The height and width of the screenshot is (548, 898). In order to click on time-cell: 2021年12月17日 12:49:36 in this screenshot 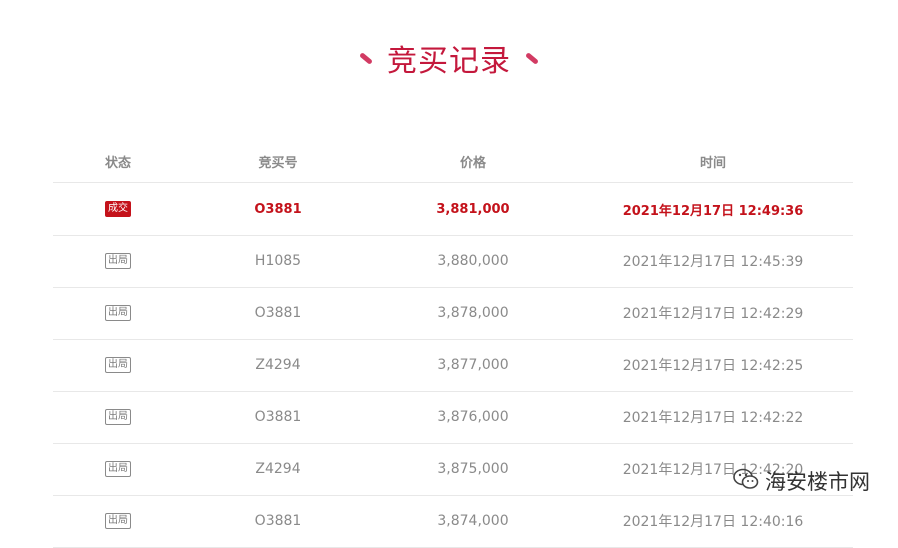, I will do `click(713, 211)`.